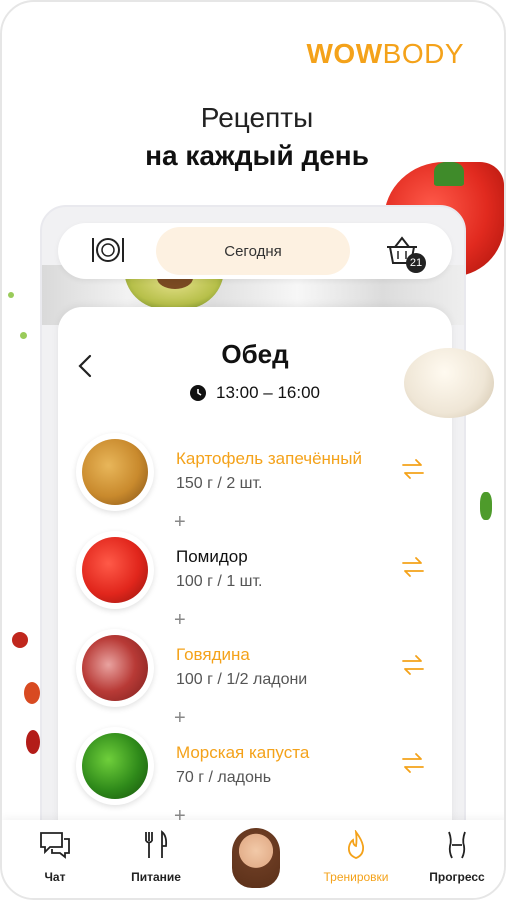  Describe the element at coordinates (457, 877) in the screenshot. I see `nav-progress-label: Прогресс` at that location.